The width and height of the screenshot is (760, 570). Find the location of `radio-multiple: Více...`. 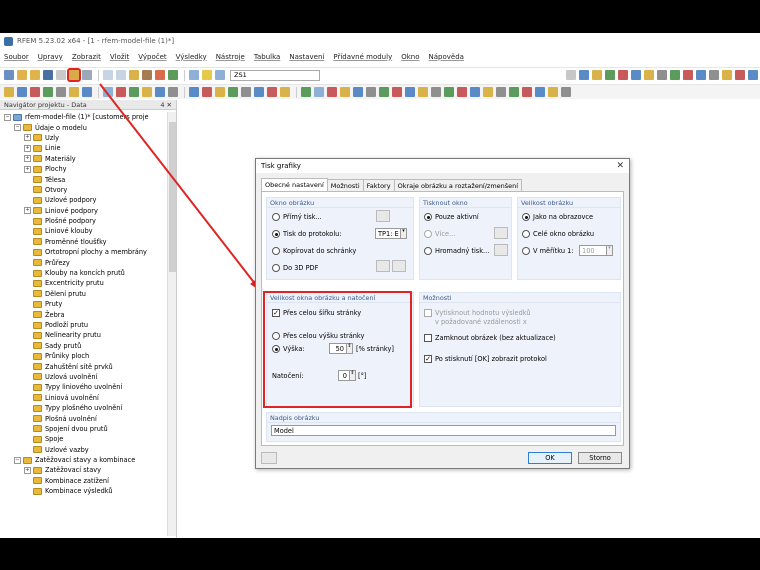

radio-multiple: Více... is located at coordinates (439, 234).